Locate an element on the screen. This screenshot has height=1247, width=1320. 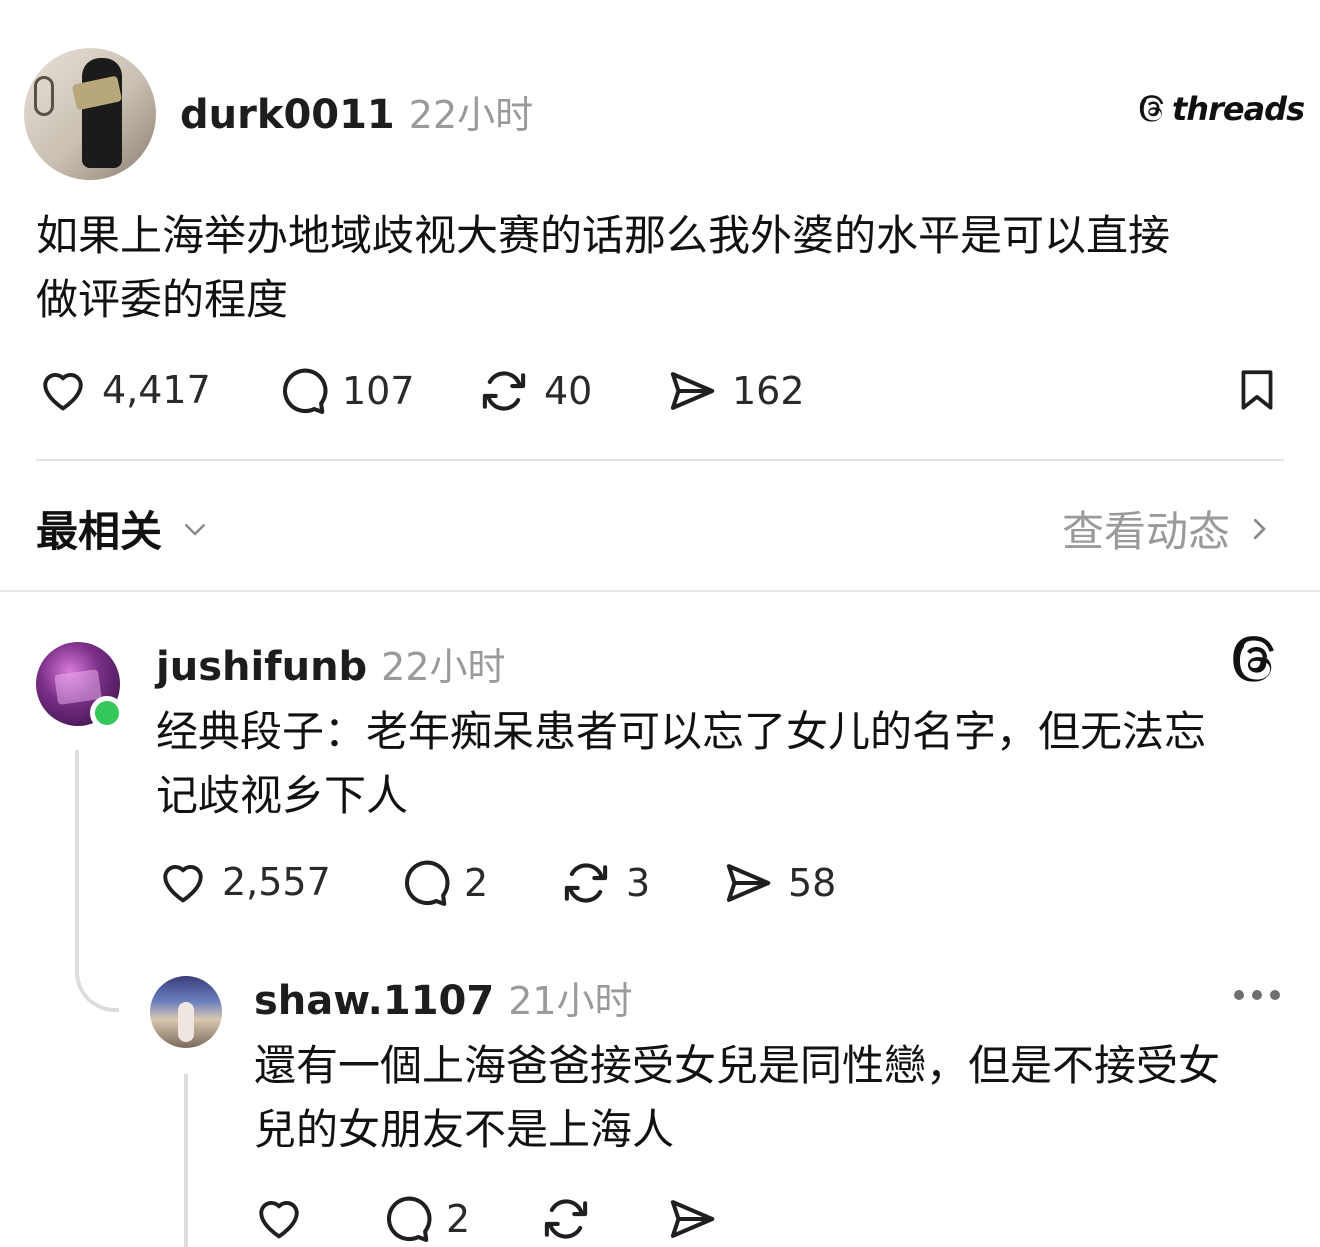
post-username: durk0011 is located at coordinates (287, 115).